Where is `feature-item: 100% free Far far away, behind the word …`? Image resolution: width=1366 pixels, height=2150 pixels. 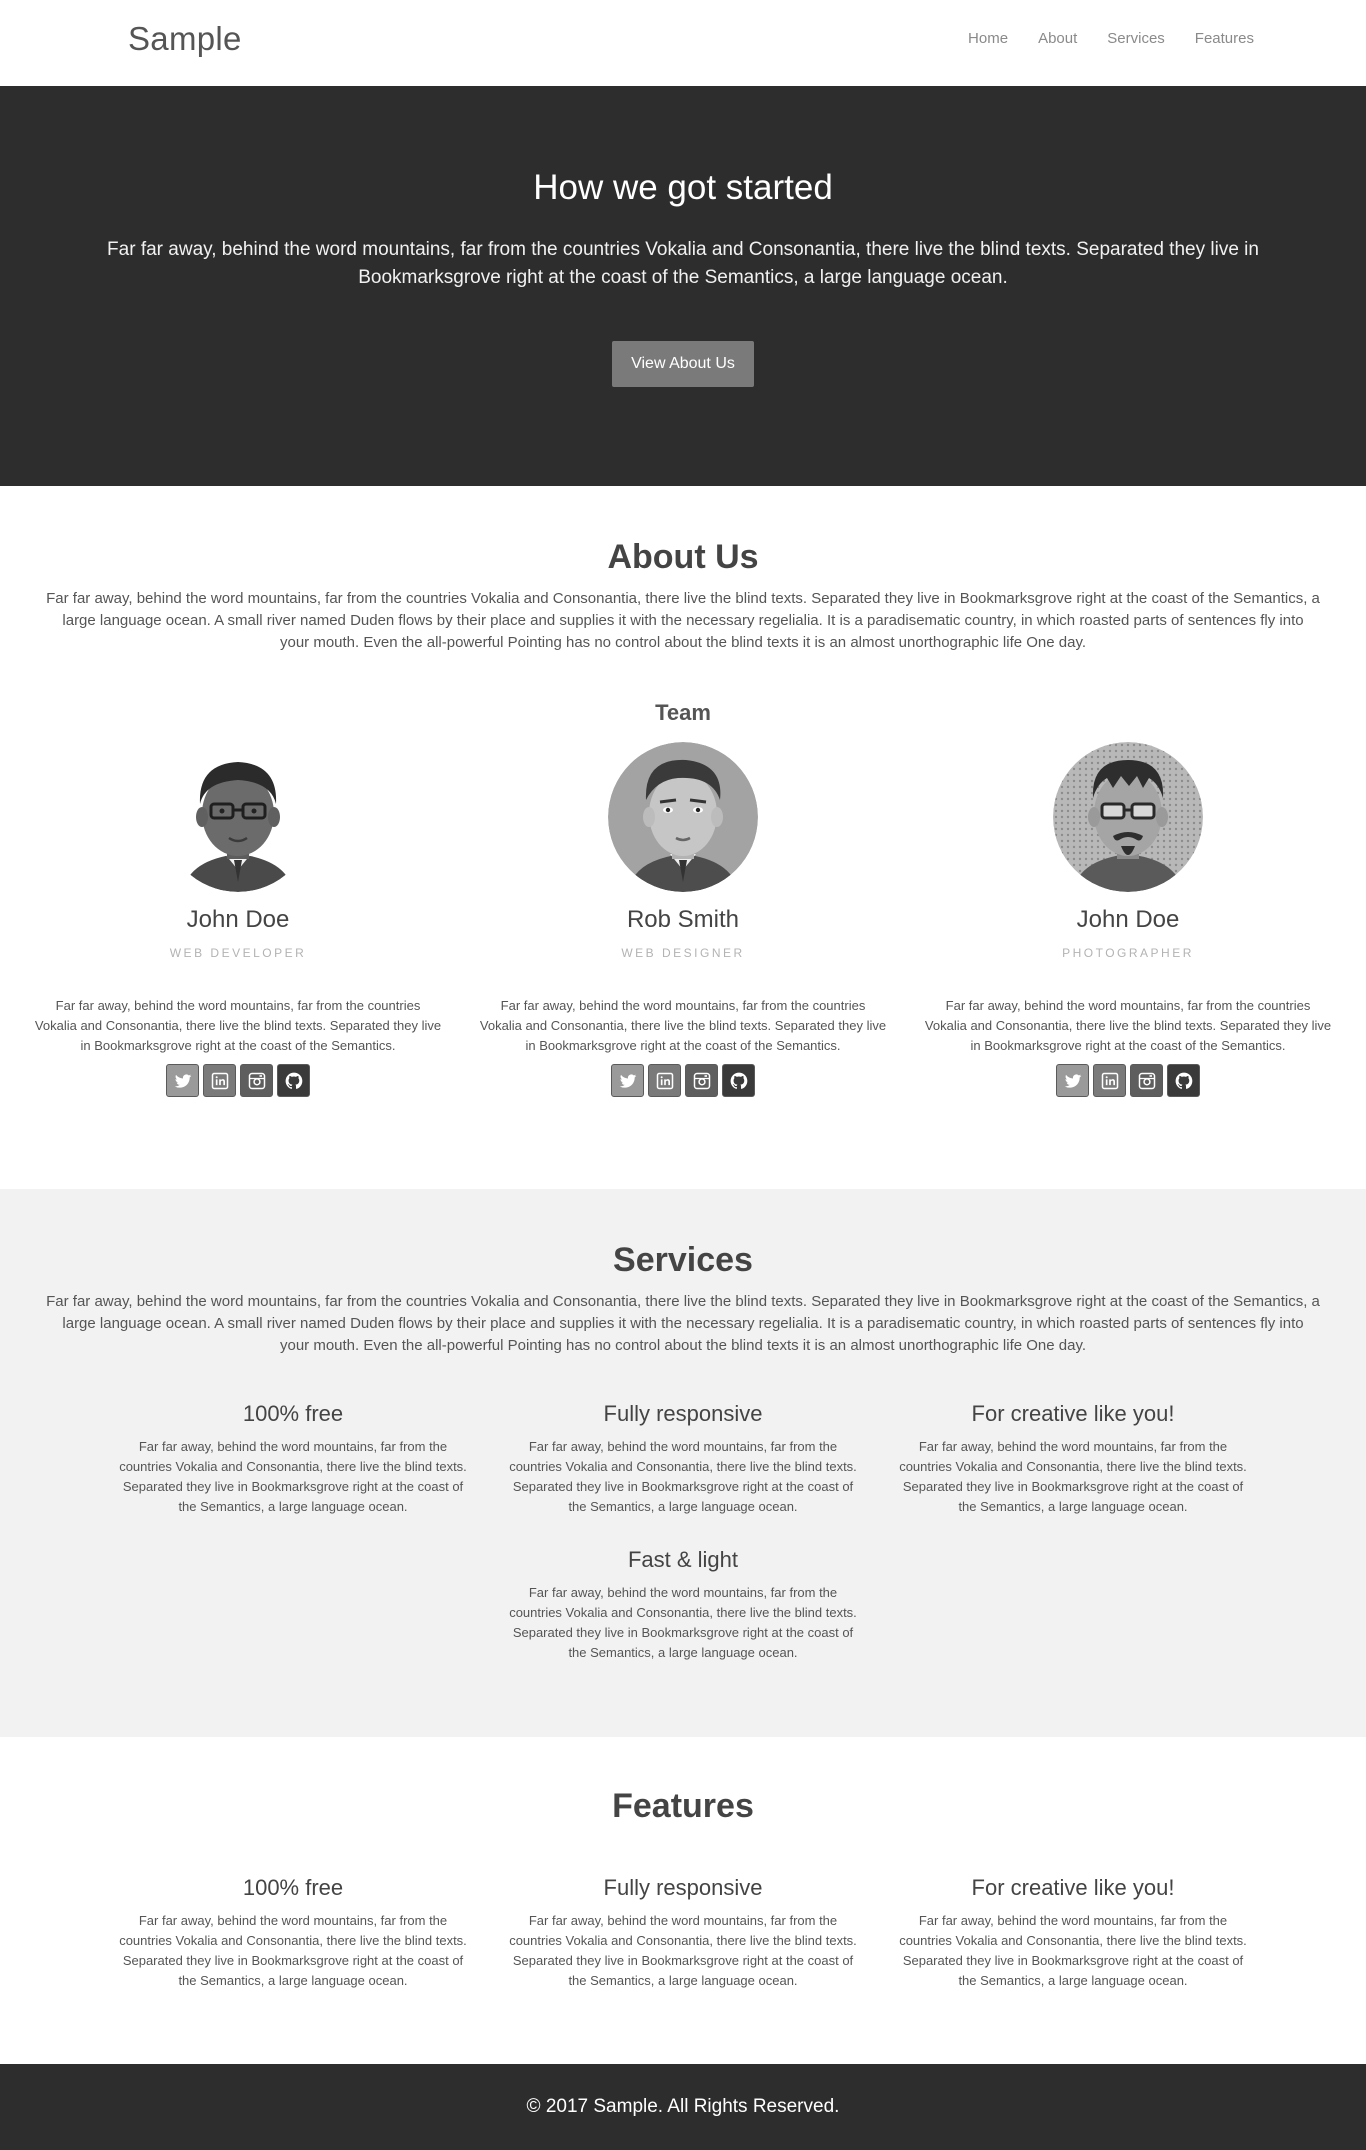
feature-item: 100% free Far far away, behind the word … is located at coordinates (293, 1933).